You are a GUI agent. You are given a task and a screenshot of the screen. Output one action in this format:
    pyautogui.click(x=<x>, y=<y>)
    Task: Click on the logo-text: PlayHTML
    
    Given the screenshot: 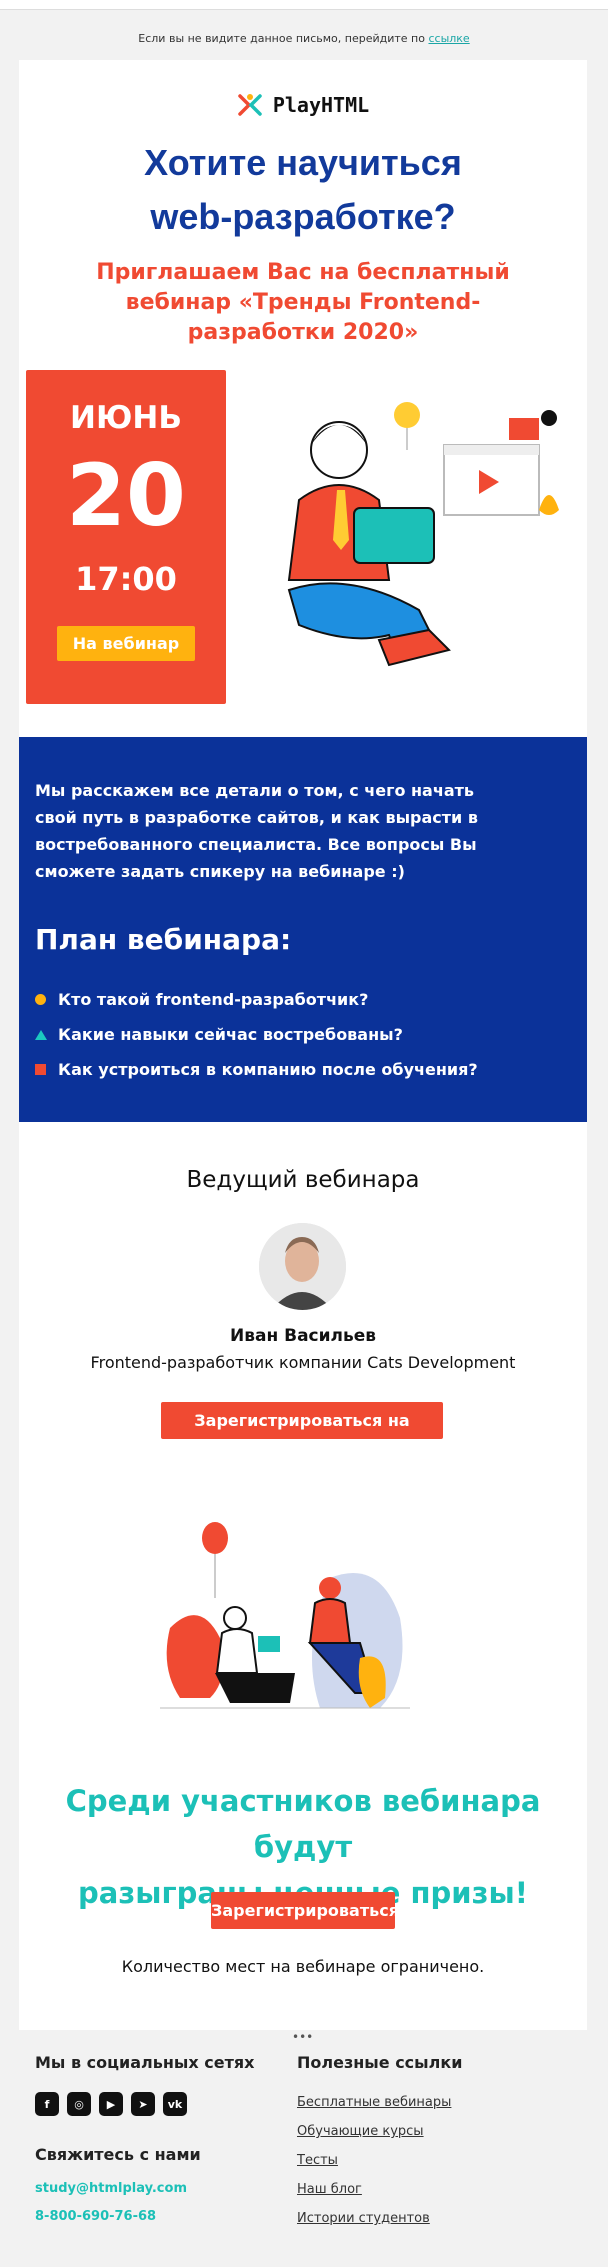 What is the action you would take?
    pyautogui.click(x=321, y=105)
    